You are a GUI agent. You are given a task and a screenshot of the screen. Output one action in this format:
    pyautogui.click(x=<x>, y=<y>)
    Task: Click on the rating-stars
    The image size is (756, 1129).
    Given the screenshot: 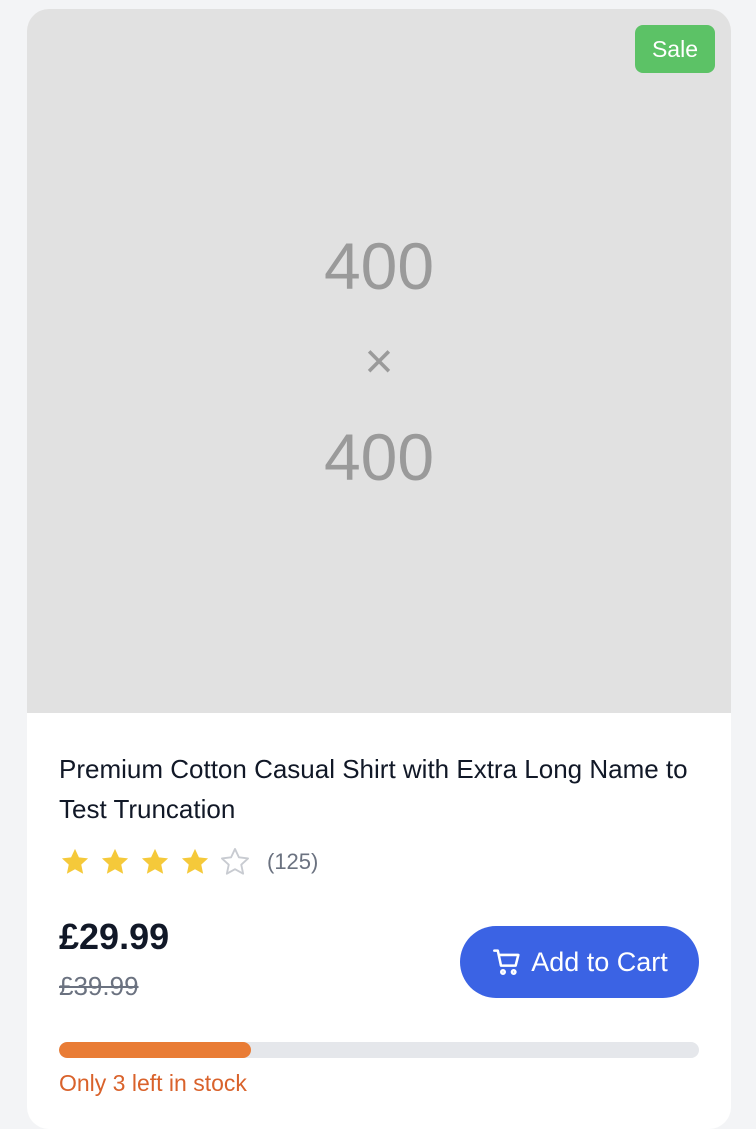 What is the action you would take?
    pyautogui.click(x=159, y=862)
    